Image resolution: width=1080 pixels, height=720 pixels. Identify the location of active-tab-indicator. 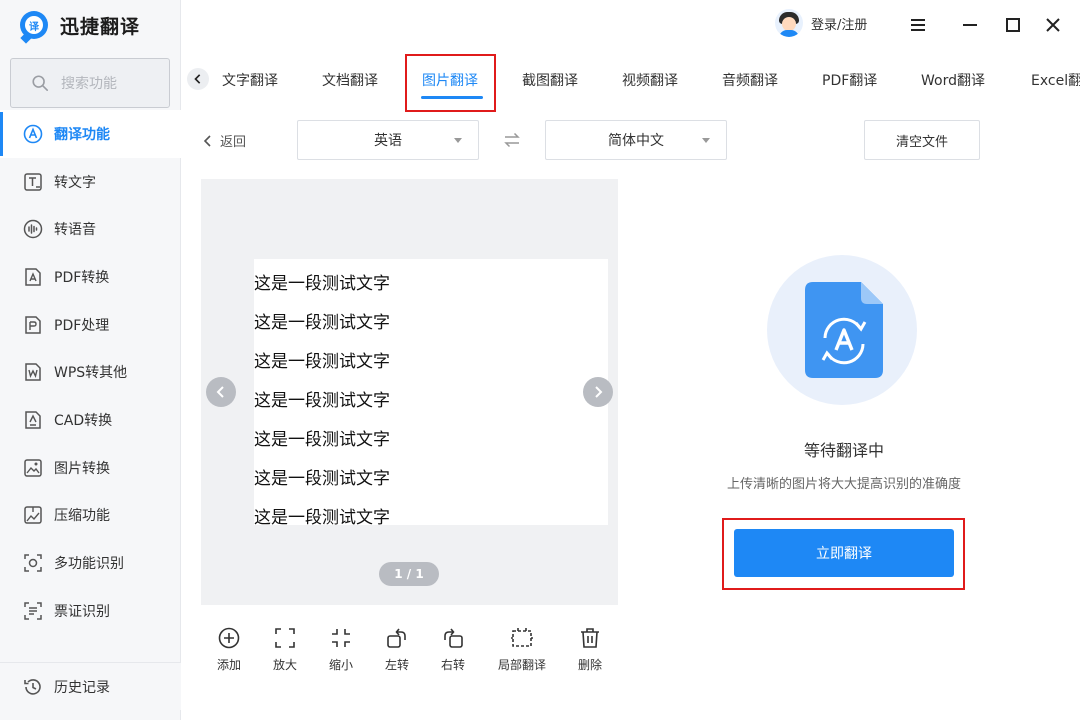
(452, 97).